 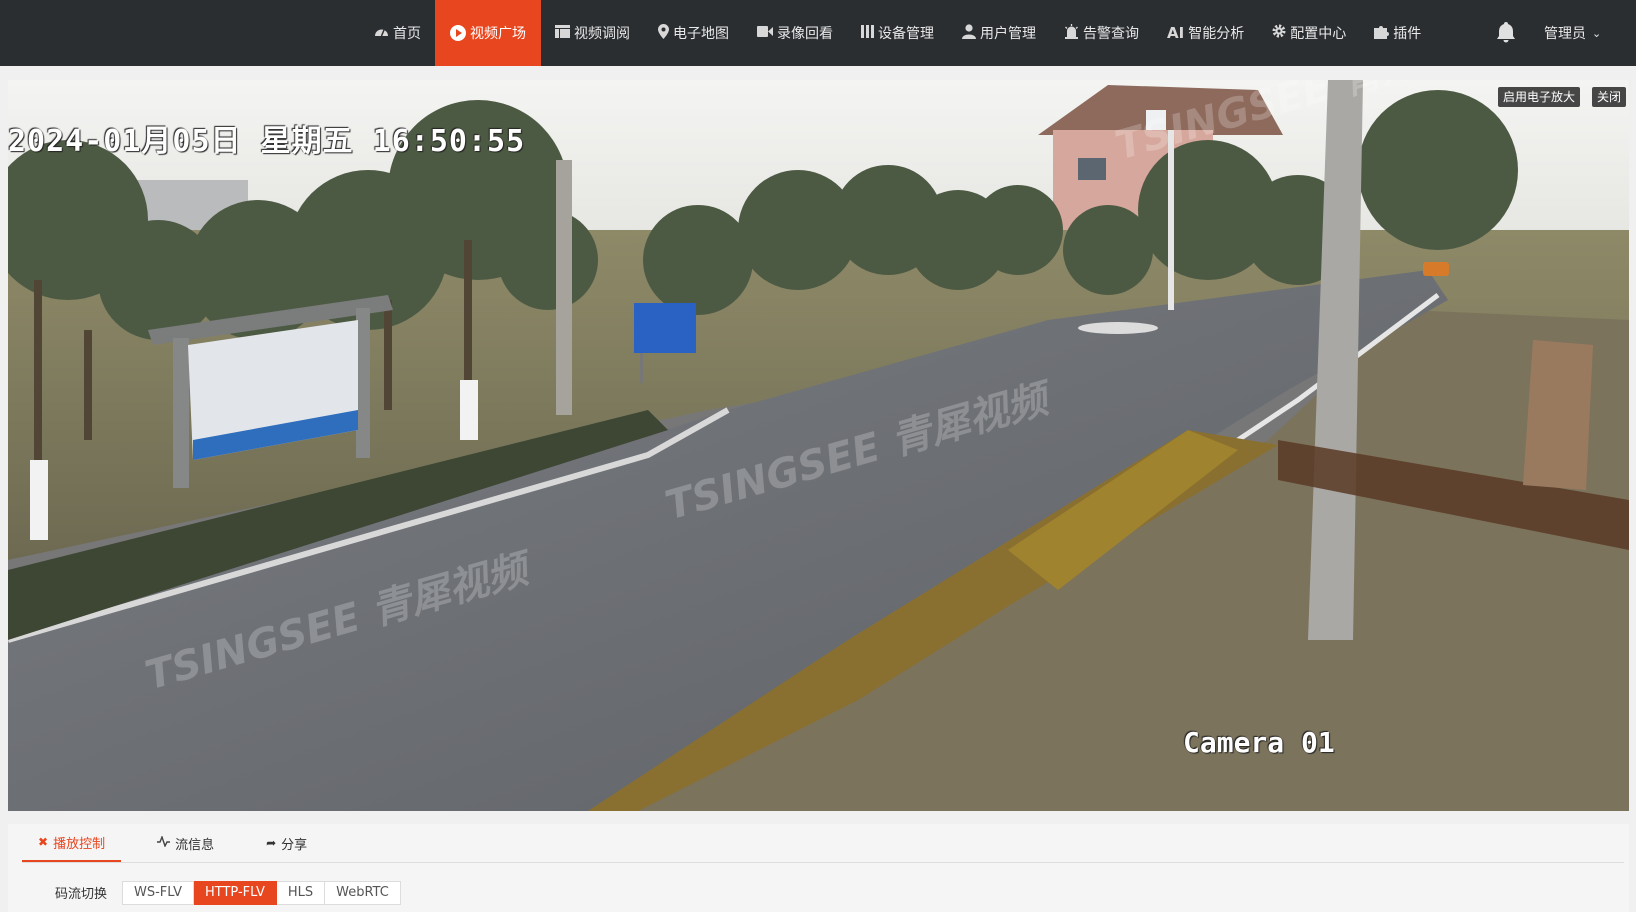 What do you see at coordinates (1565, 34) in the screenshot?
I see `user-name: 管理员` at bounding box center [1565, 34].